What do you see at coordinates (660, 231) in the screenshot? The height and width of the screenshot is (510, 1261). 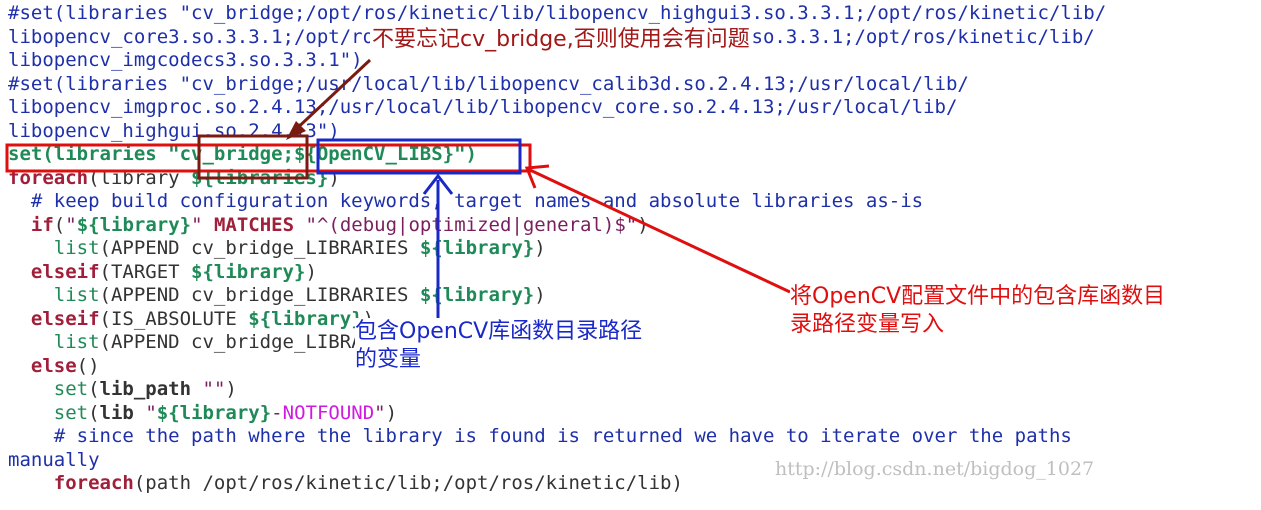 I see `config-arrow` at bounding box center [660, 231].